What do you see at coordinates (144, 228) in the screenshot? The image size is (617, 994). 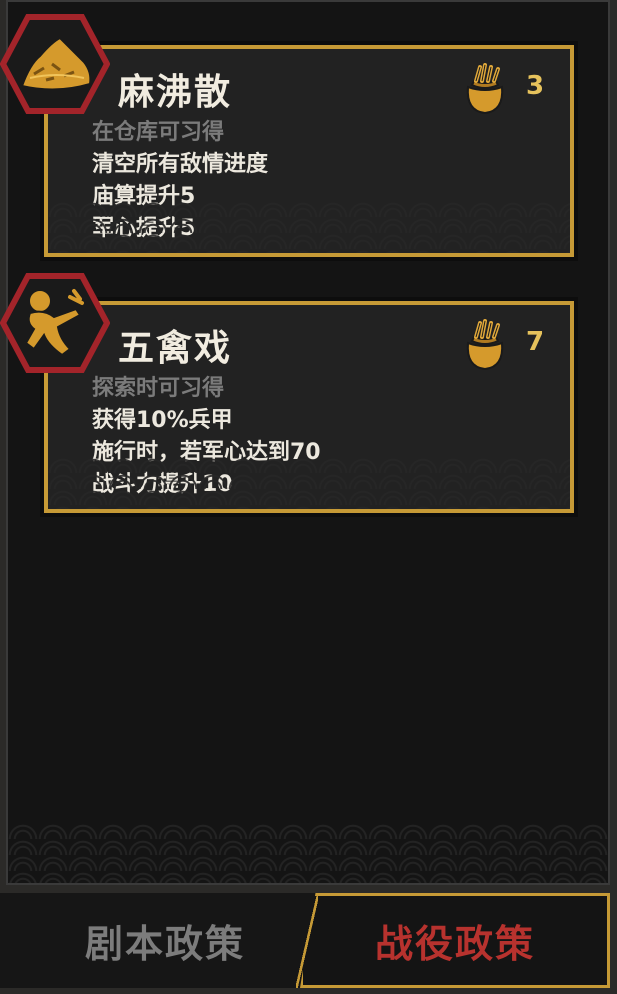 I see `policy-effect: 军心提升5` at bounding box center [144, 228].